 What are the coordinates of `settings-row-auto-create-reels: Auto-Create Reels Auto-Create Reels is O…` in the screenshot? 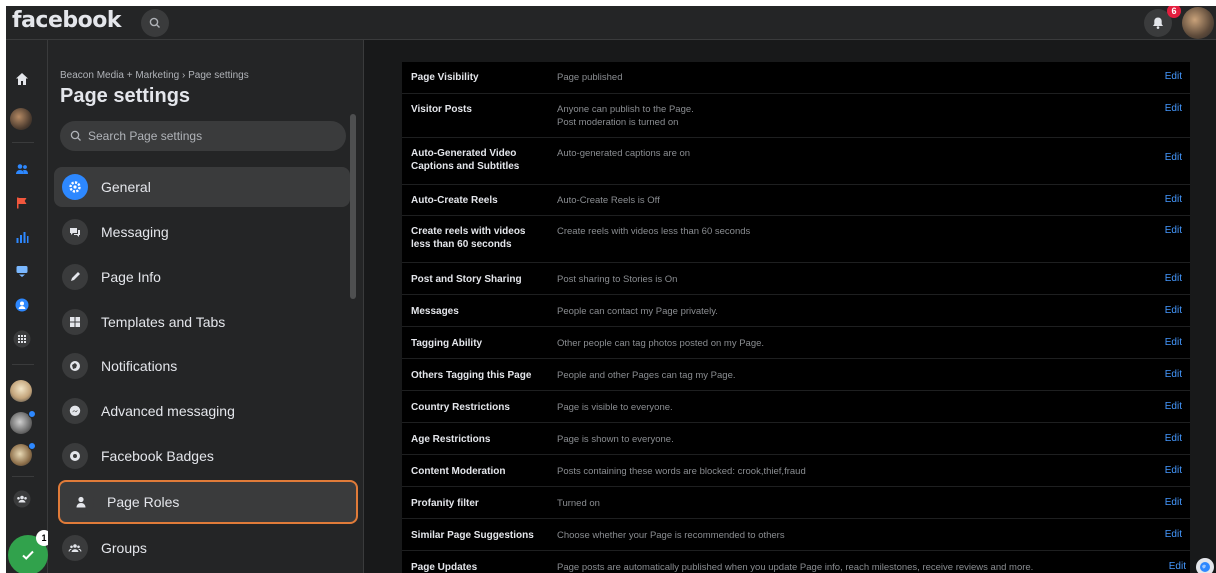 It's located at (796, 200).